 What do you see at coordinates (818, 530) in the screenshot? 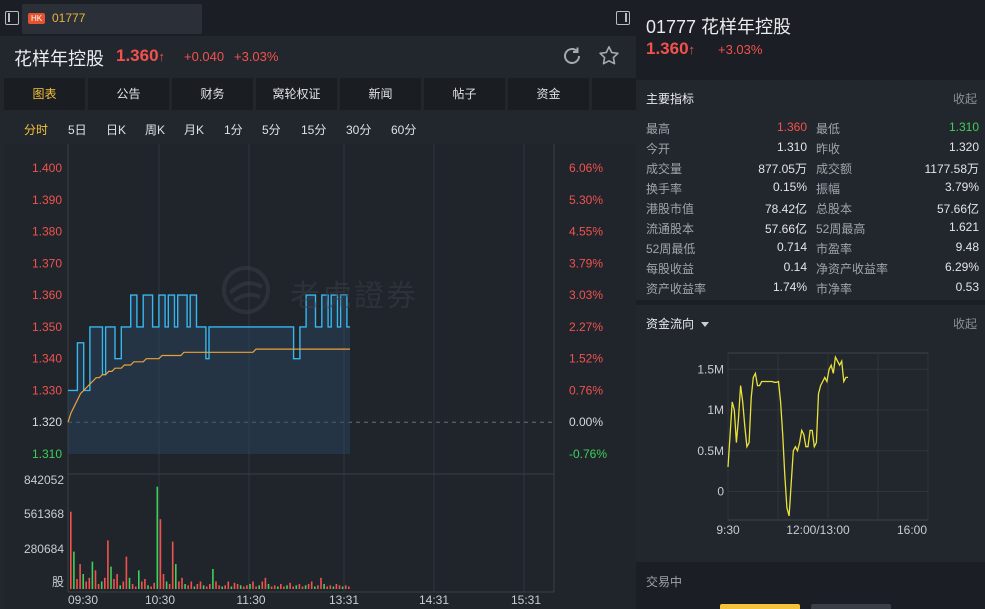
I see `flow-x-label: 12:00/13:00` at bounding box center [818, 530].